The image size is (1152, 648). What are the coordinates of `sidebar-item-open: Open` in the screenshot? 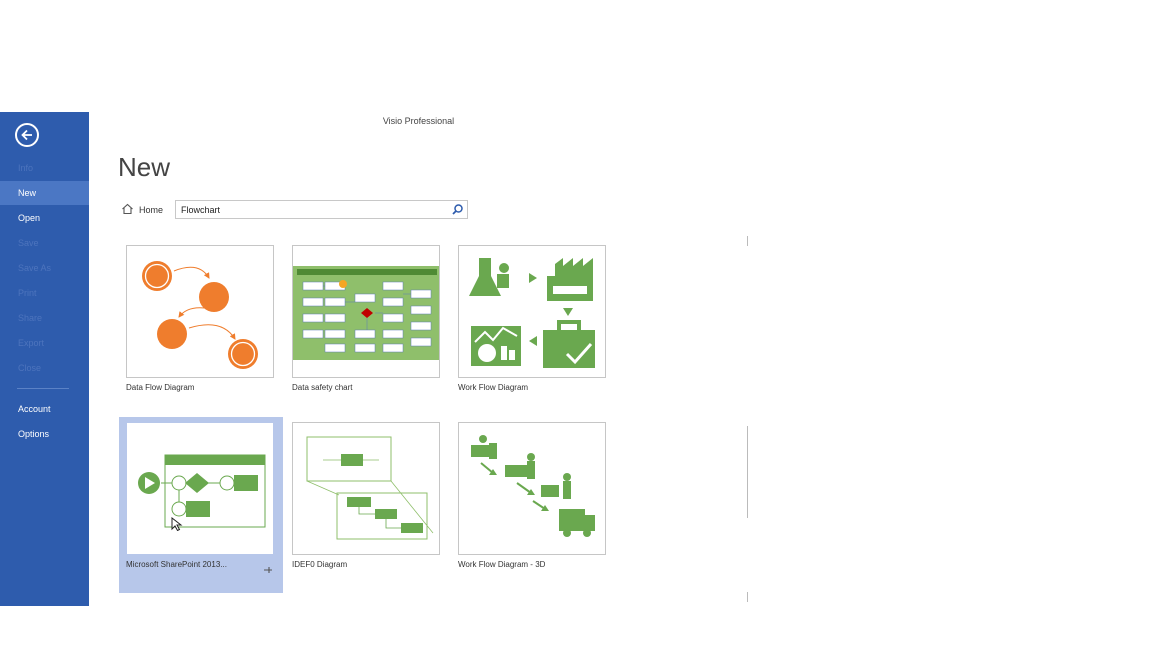 It's located at (44, 218).